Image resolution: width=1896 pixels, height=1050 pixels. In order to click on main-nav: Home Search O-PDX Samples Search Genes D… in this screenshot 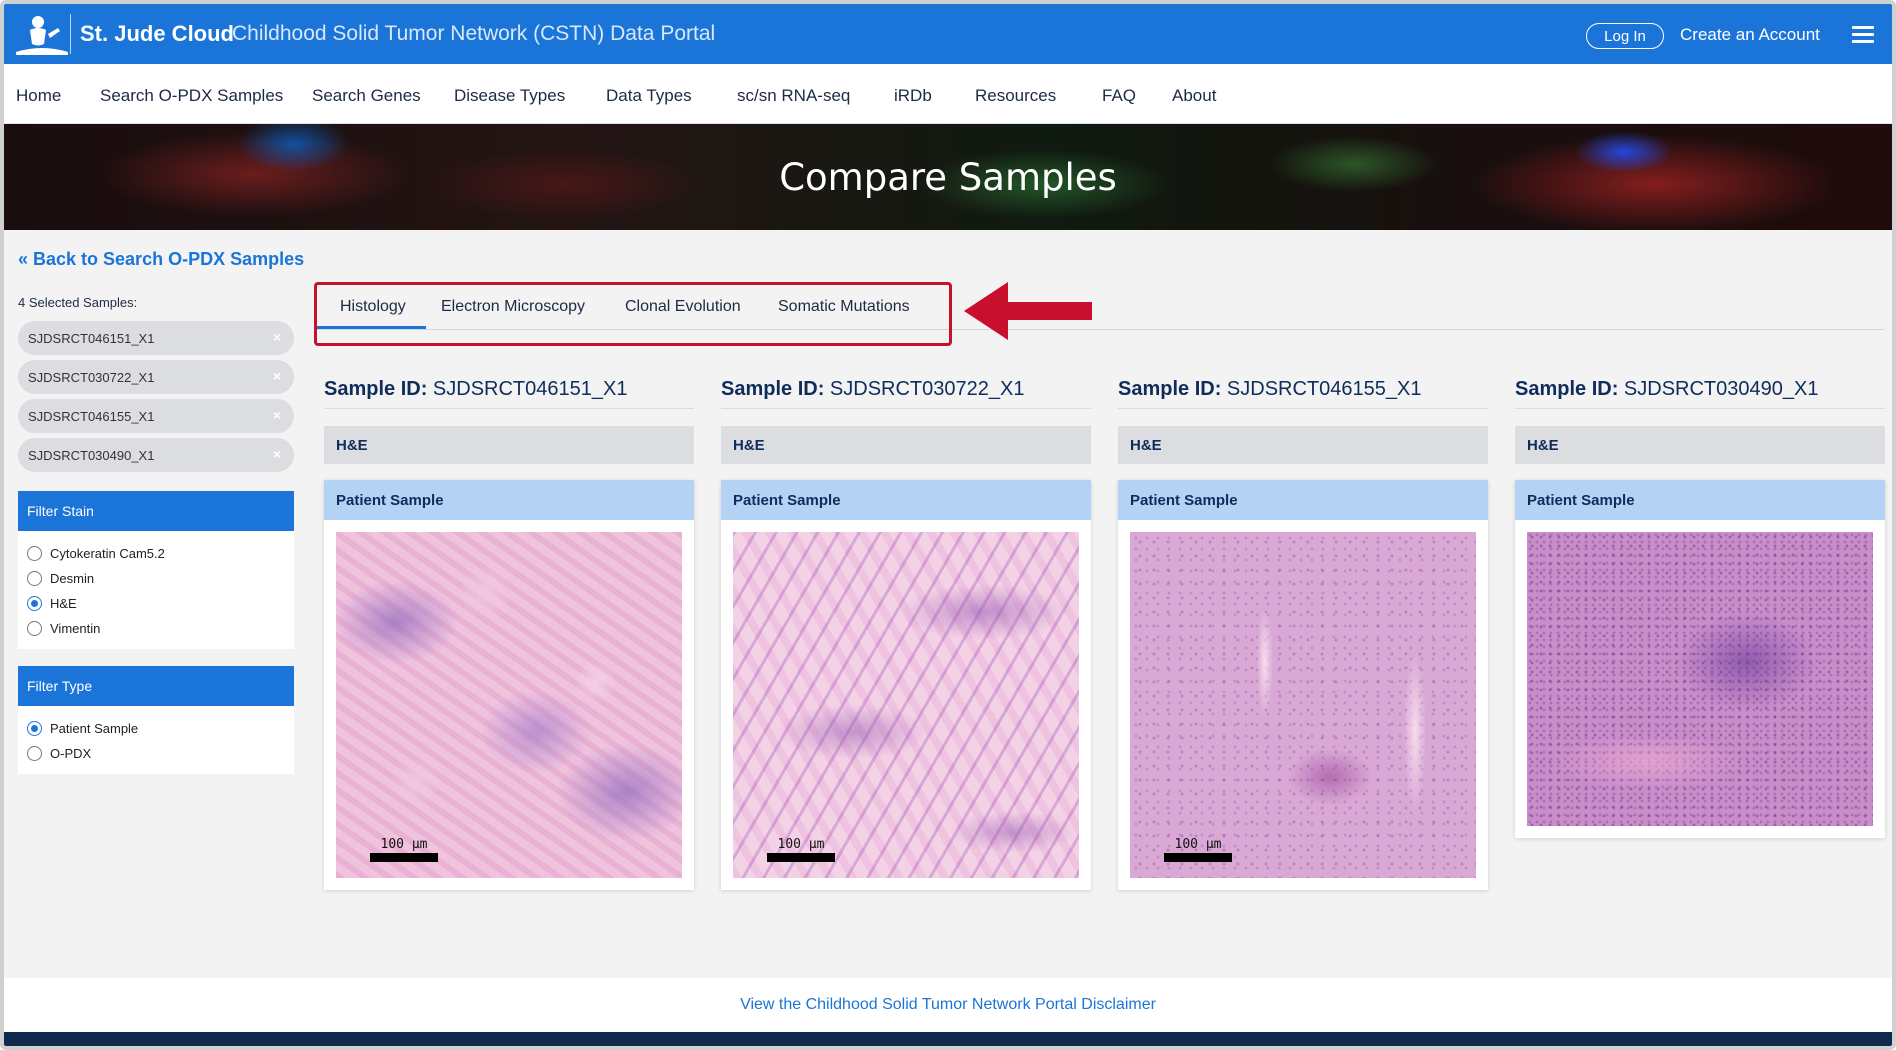, I will do `click(948, 94)`.